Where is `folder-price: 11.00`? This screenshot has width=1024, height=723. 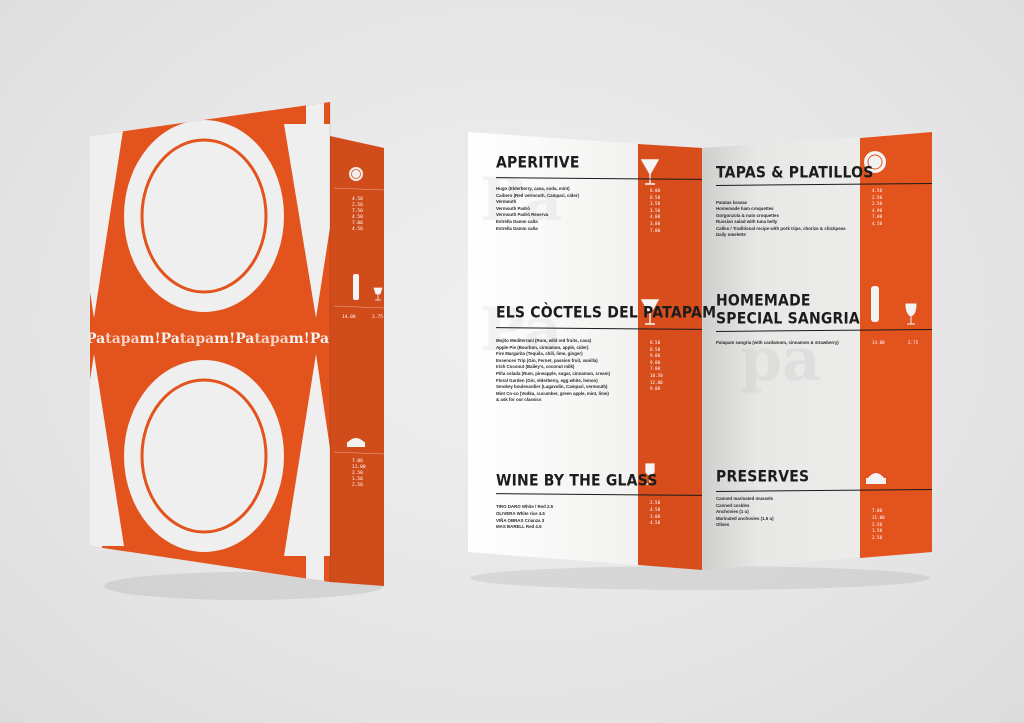
folder-price: 11.00 is located at coordinates (359, 467).